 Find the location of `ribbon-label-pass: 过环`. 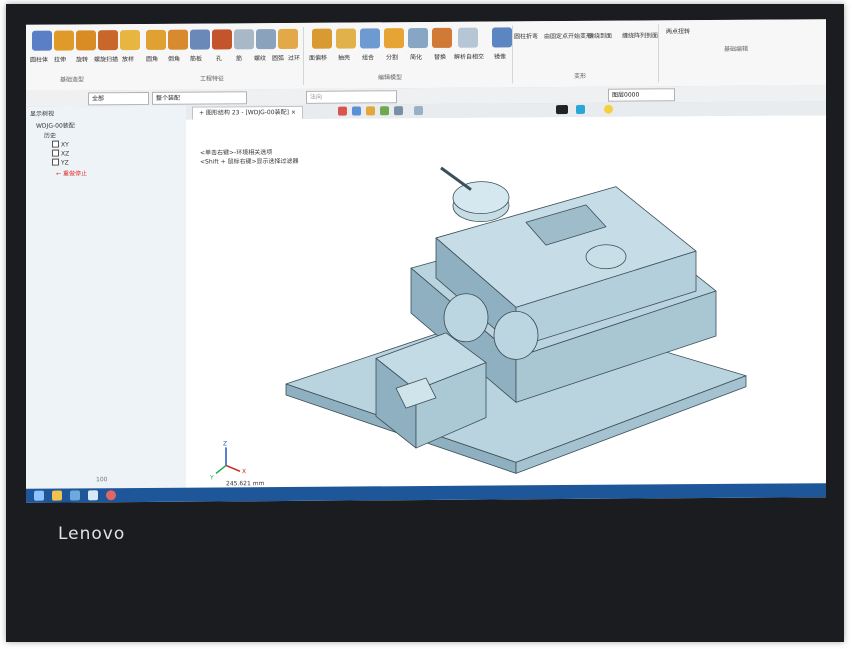

ribbon-label-pass: 过环 is located at coordinates (294, 58).